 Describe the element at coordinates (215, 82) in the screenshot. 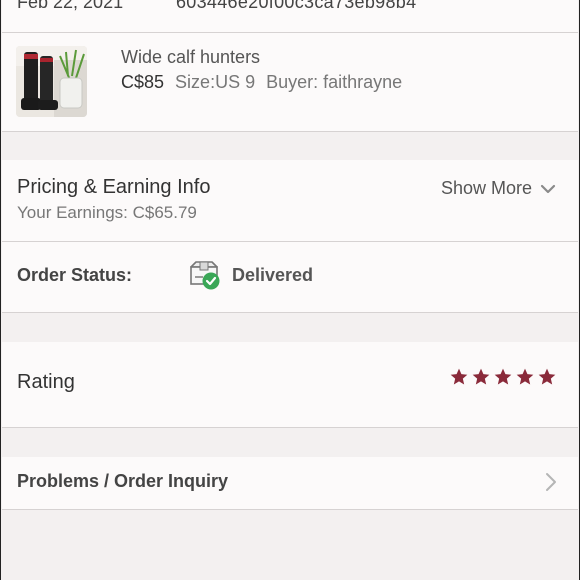

I see `item-size: Size:US 9` at that location.